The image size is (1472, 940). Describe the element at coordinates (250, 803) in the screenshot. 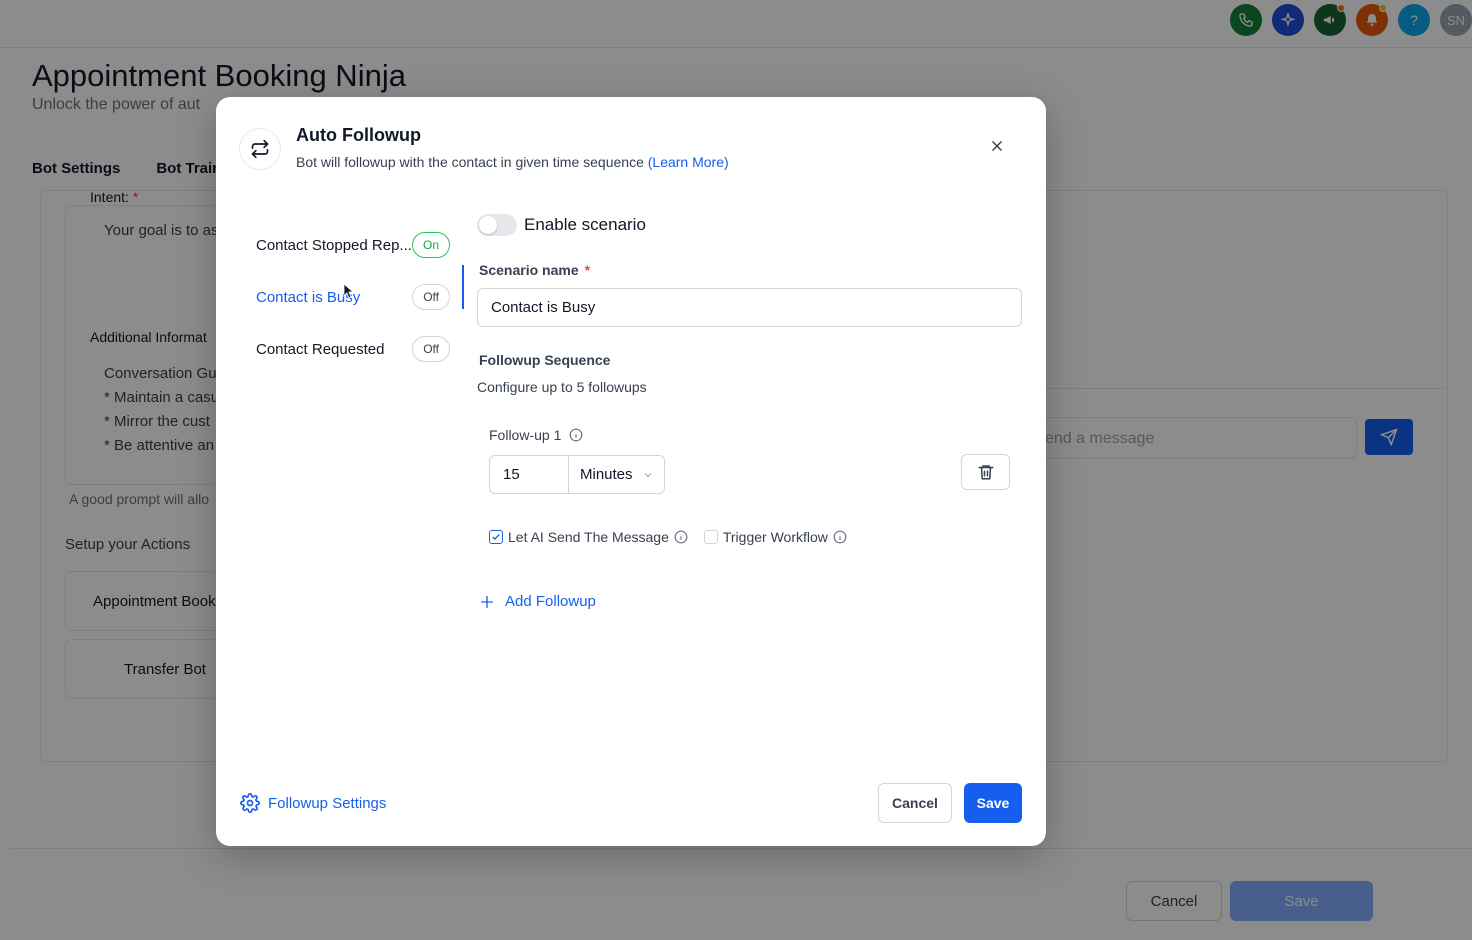

I see `gear-icon` at that location.